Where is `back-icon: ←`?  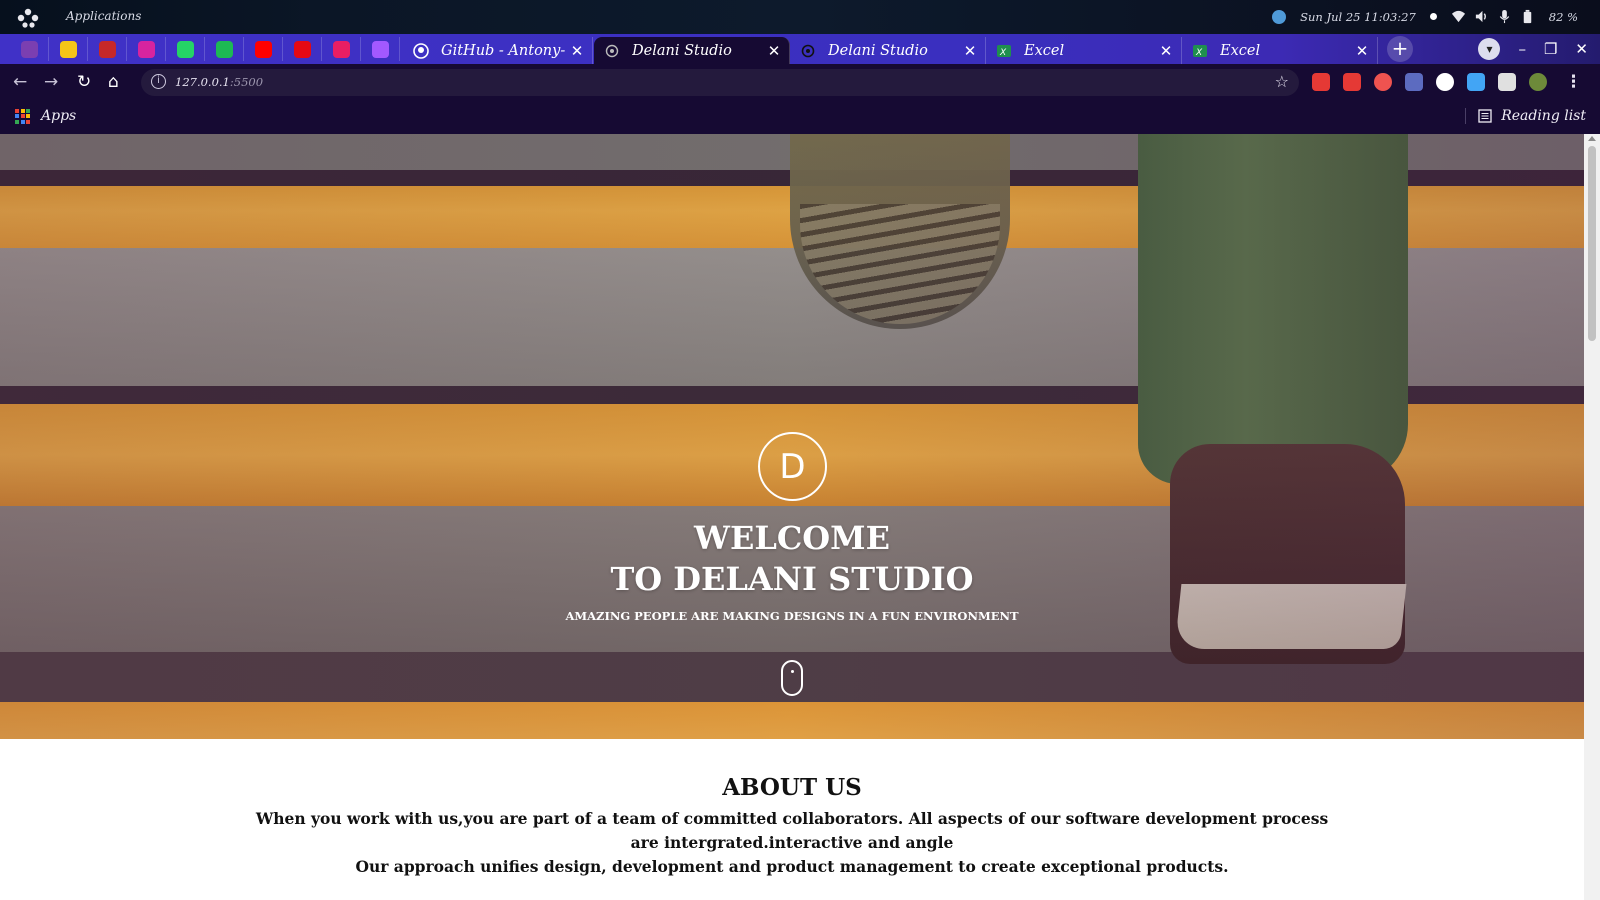 back-icon: ← is located at coordinates (20, 82).